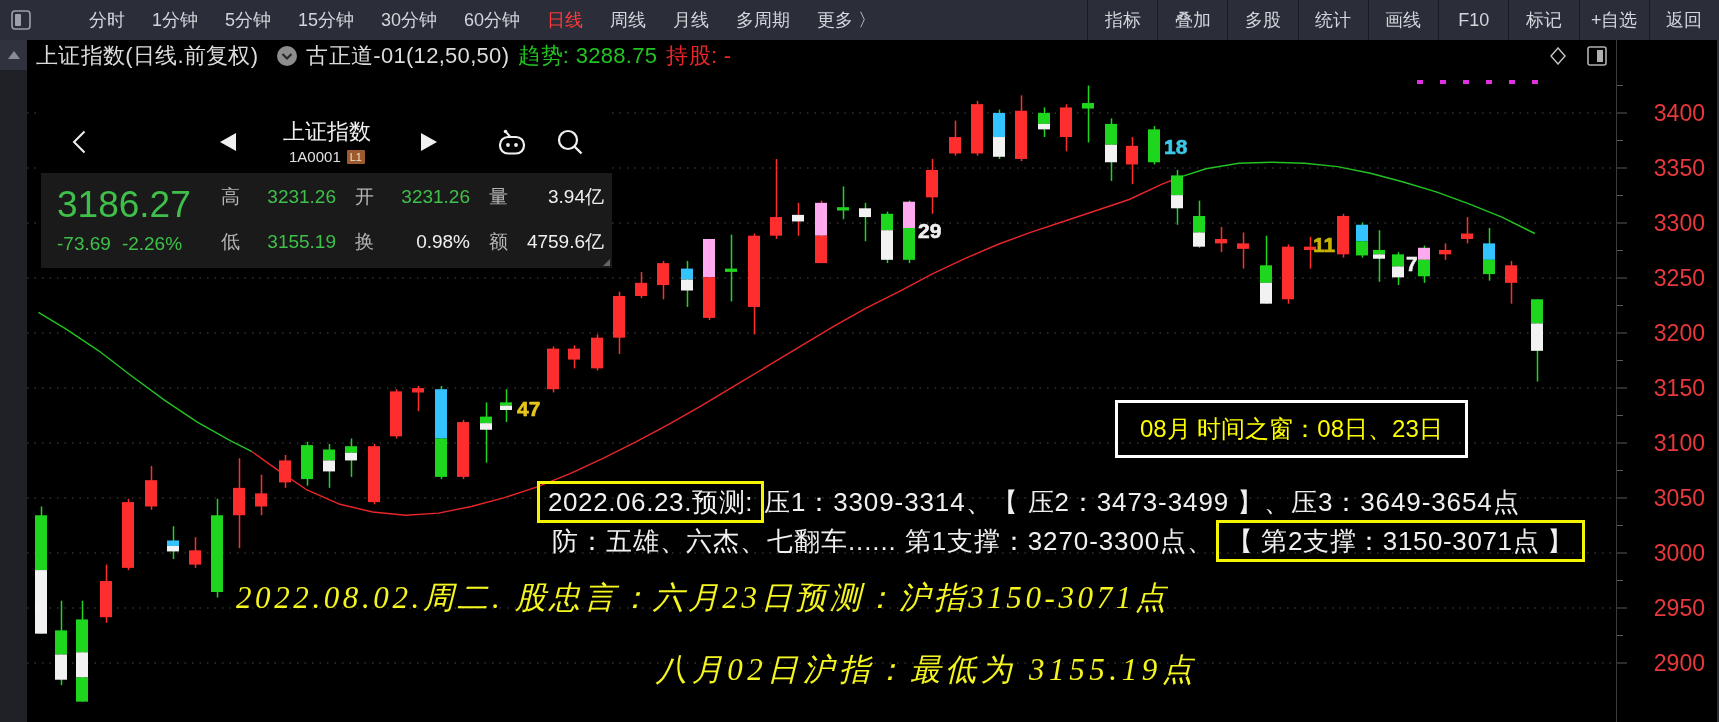  What do you see at coordinates (429, 141) in the screenshot?
I see `next-arrow-icon` at bounding box center [429, 141].